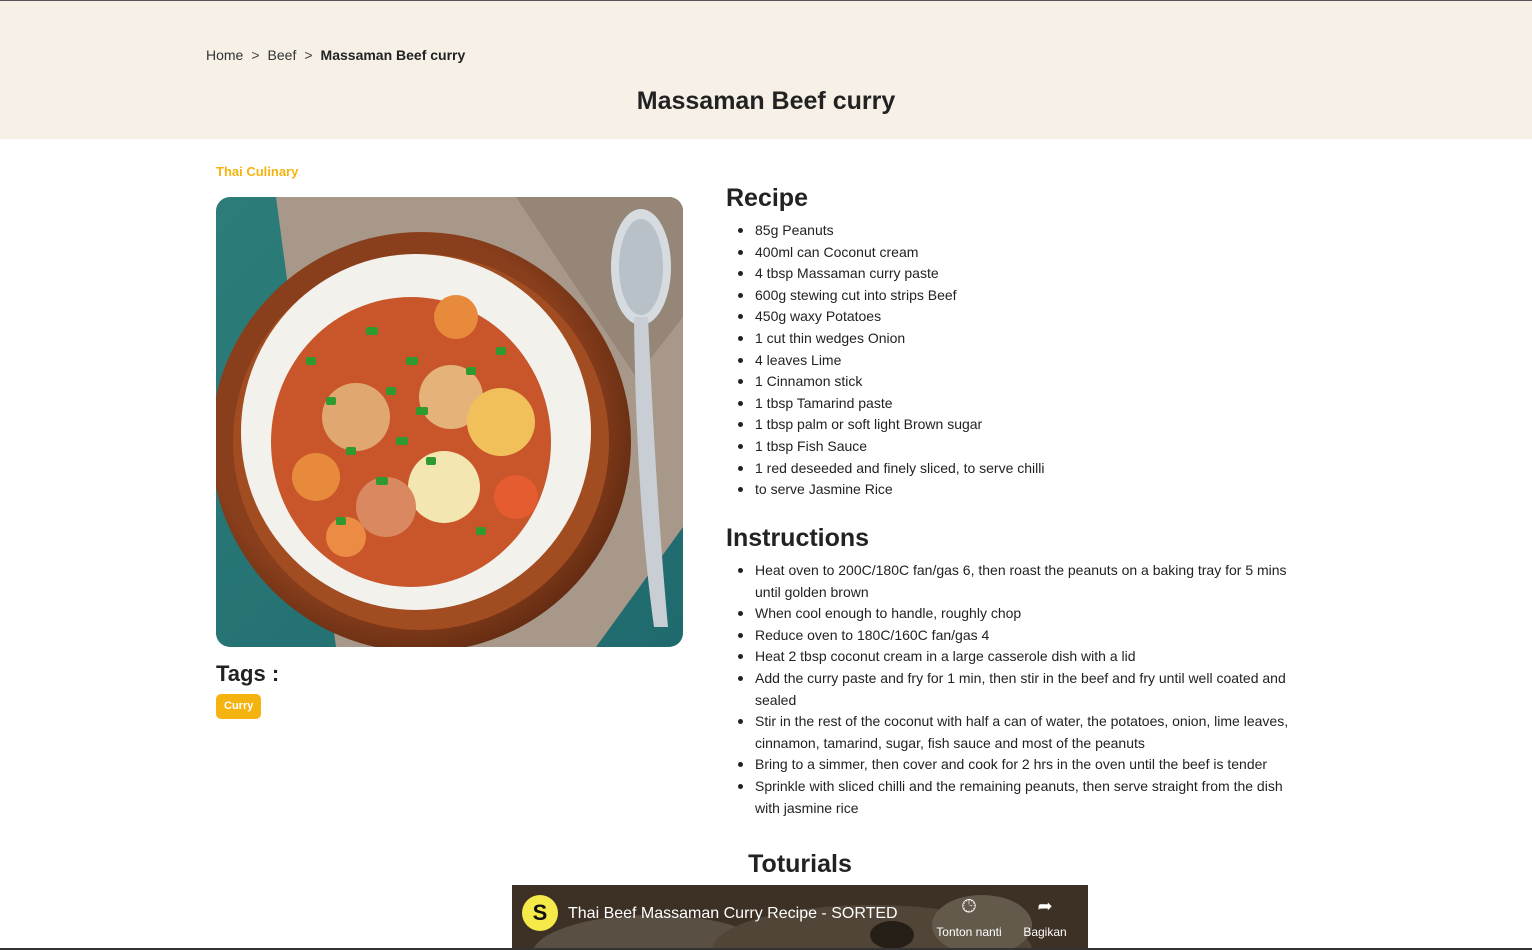 This screenshot has height=950, width=1532. I want to click on ingredient-item: 450g waxy Potatoes, so click(1016, 317).